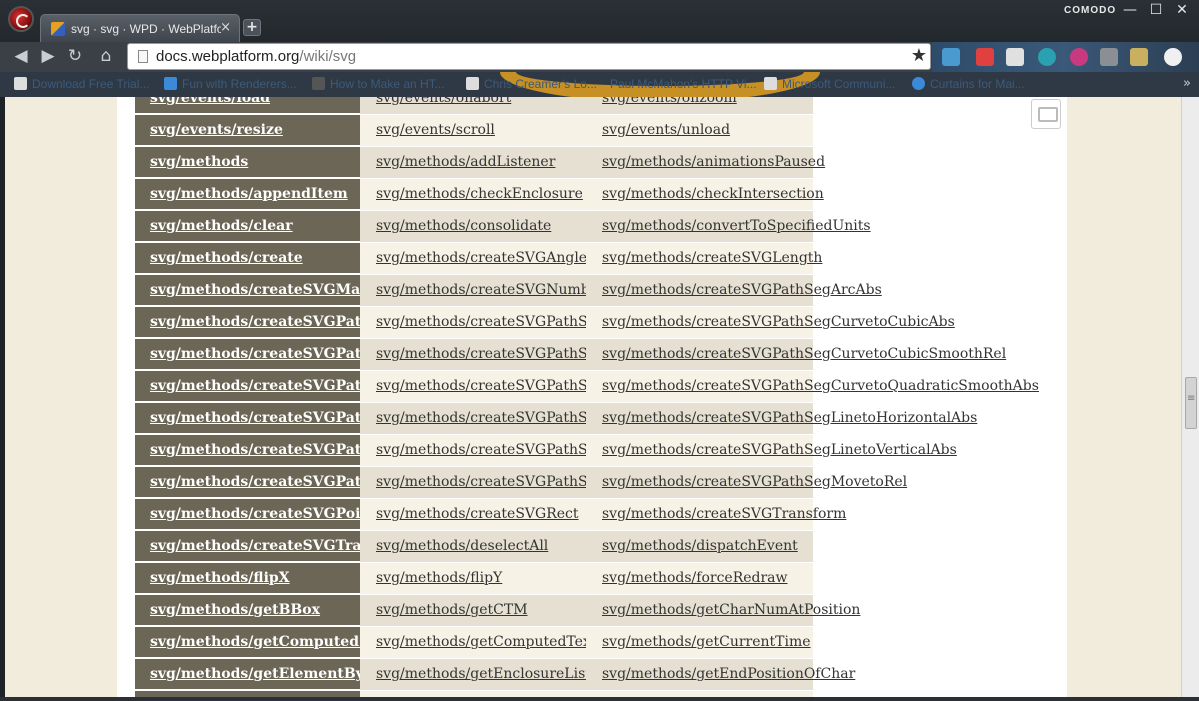  What do you see at coordinates (269, 290) in the screenshot?
I see `row-header-link: svg/methods/createSVGMatrix` at bounding box center [269, 290].